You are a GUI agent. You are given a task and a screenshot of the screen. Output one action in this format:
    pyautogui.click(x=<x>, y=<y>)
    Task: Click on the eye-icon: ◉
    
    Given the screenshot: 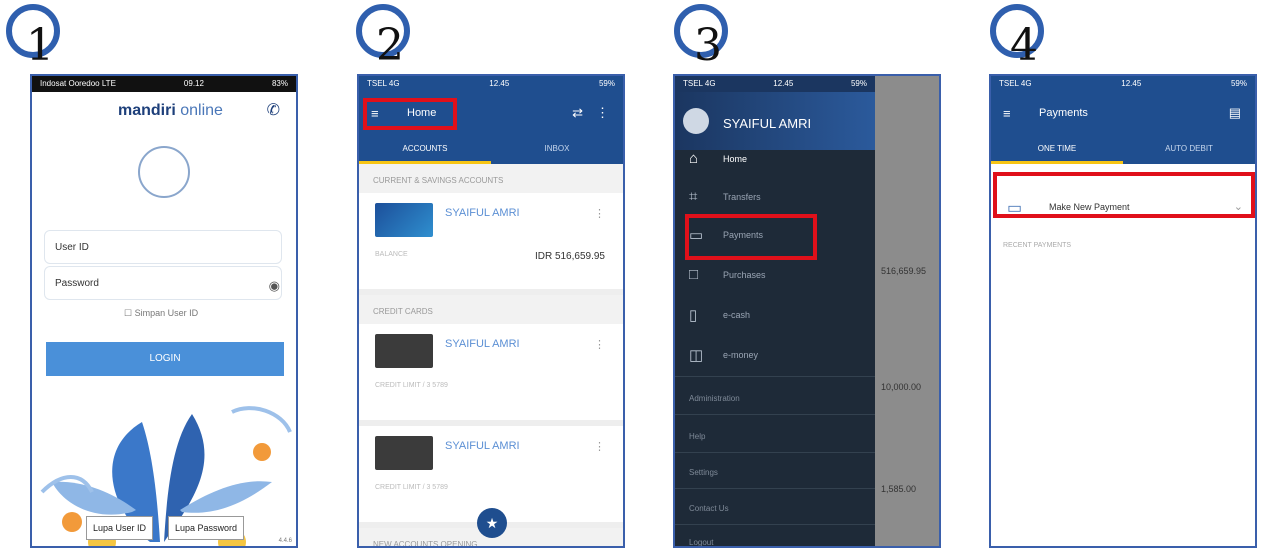 What is the action you would take?
    pyautogui.click(x=274, y=286)
    